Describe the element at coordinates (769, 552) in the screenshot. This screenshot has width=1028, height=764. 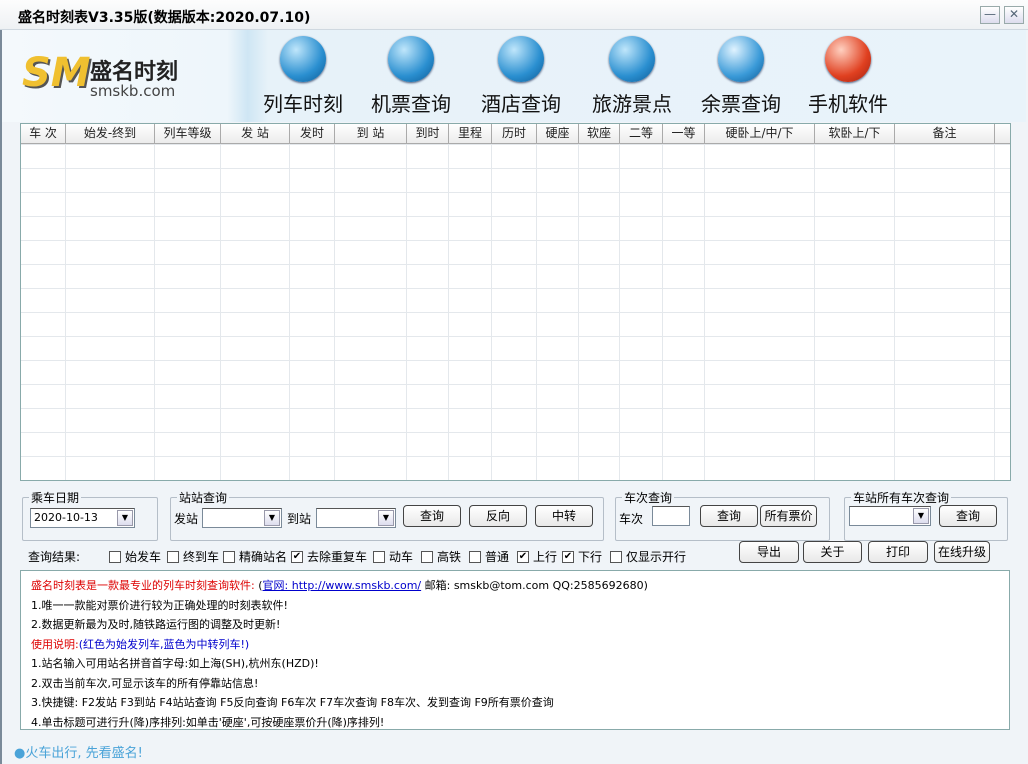
I see `export-button: 导出` at that location.